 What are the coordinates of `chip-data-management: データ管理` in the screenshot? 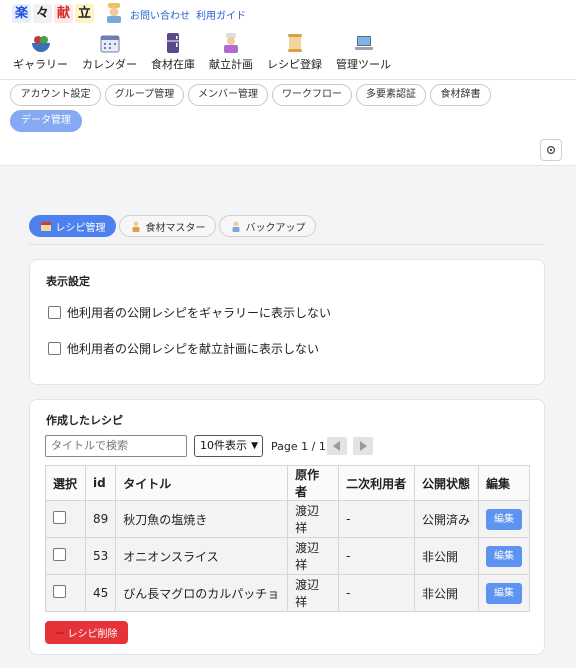 It's located at (46, 121).